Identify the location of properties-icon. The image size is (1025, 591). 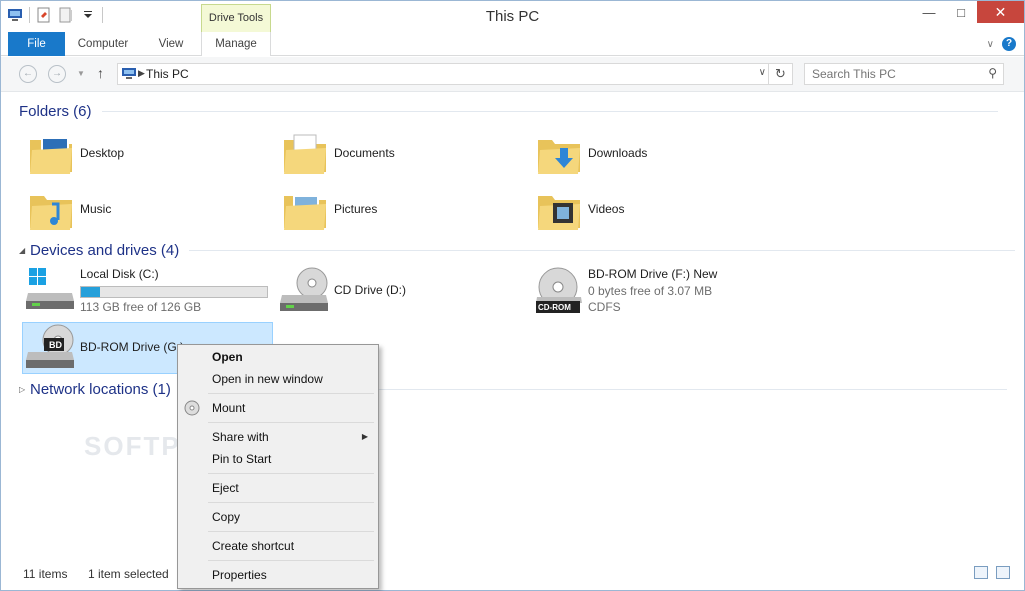
(44, 15).